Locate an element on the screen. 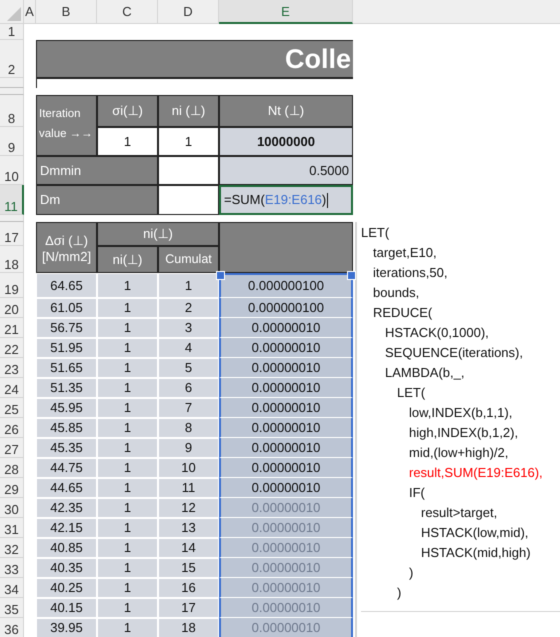  row-header: 35 is located at coordinates (12, 608).